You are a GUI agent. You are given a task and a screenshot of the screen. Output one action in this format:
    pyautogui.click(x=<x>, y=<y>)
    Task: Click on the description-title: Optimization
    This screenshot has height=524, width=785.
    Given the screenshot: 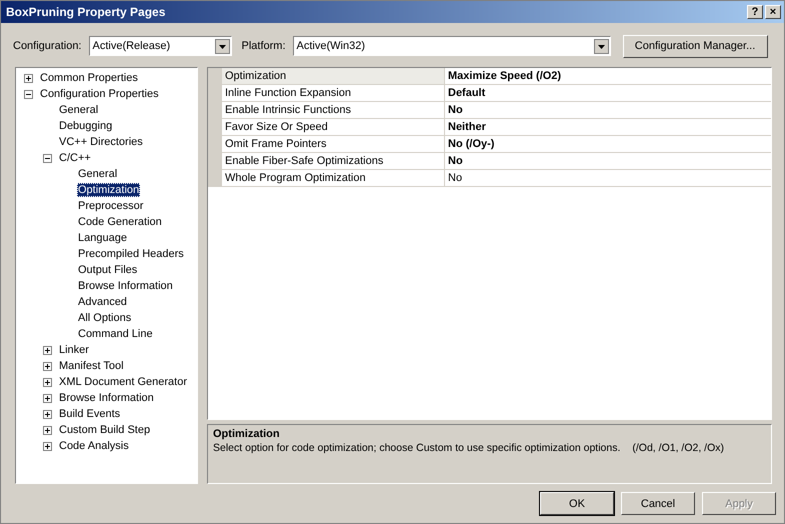 What is the action you would take?
    pyautogui.click(x=247, y=434)
    